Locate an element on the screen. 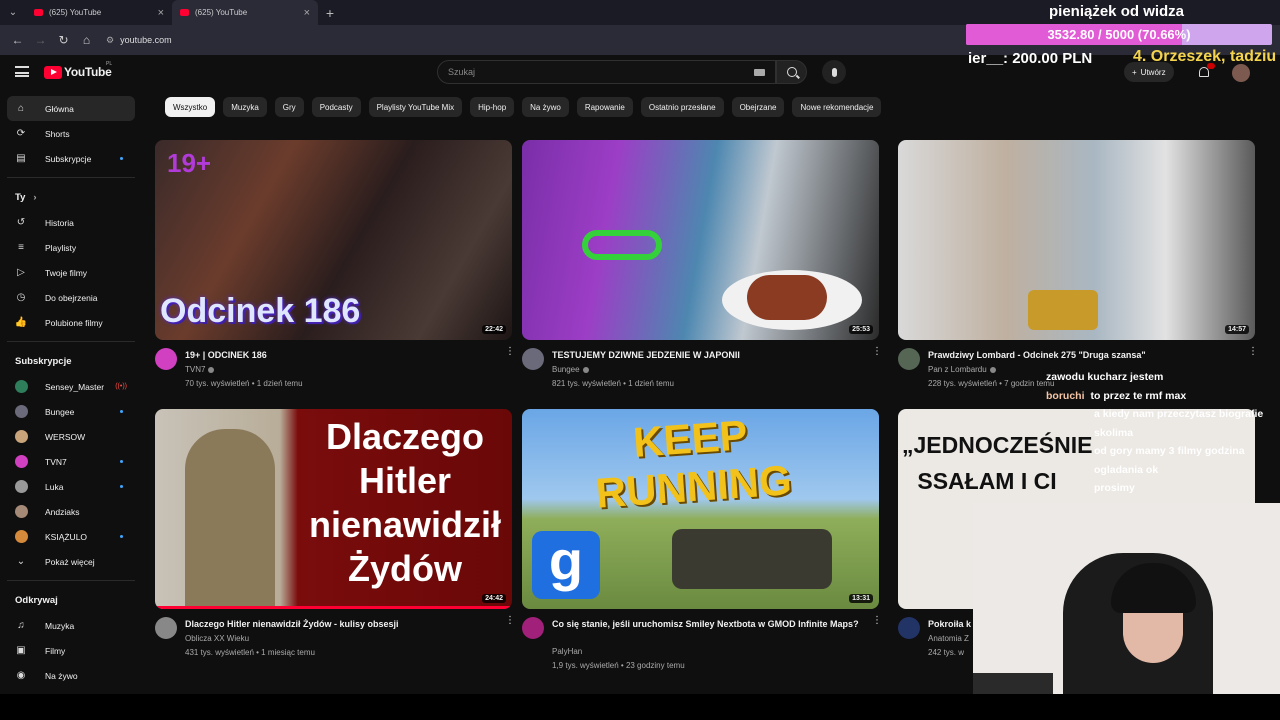 Image resolution: width=1280 pixels, height=720 pixels. chip-games: Gry is located at coordinates (289, 107).